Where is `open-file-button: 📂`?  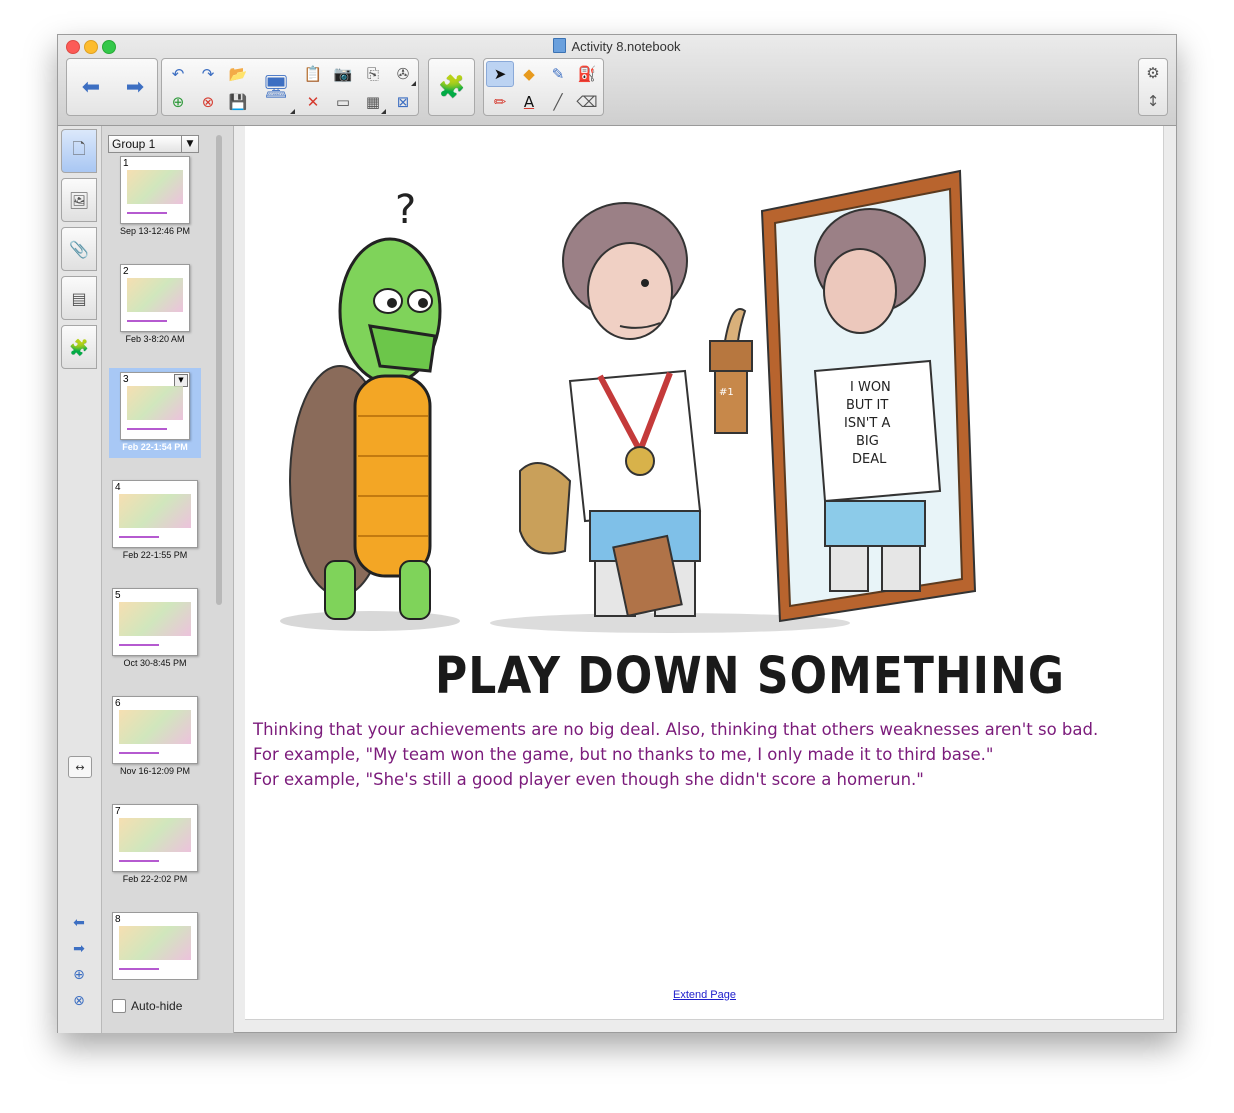 open-file-button: 📂 is located at coordinates (238, 74).